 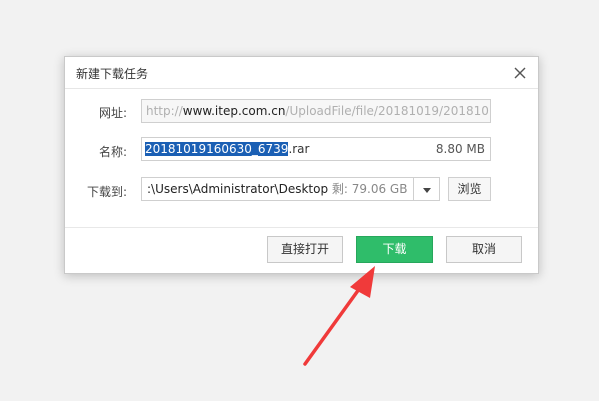 What do you see at coordinates (112, 152) in the screenshot?
I see `name-label: 名称:` at bounding box center [112, 152].